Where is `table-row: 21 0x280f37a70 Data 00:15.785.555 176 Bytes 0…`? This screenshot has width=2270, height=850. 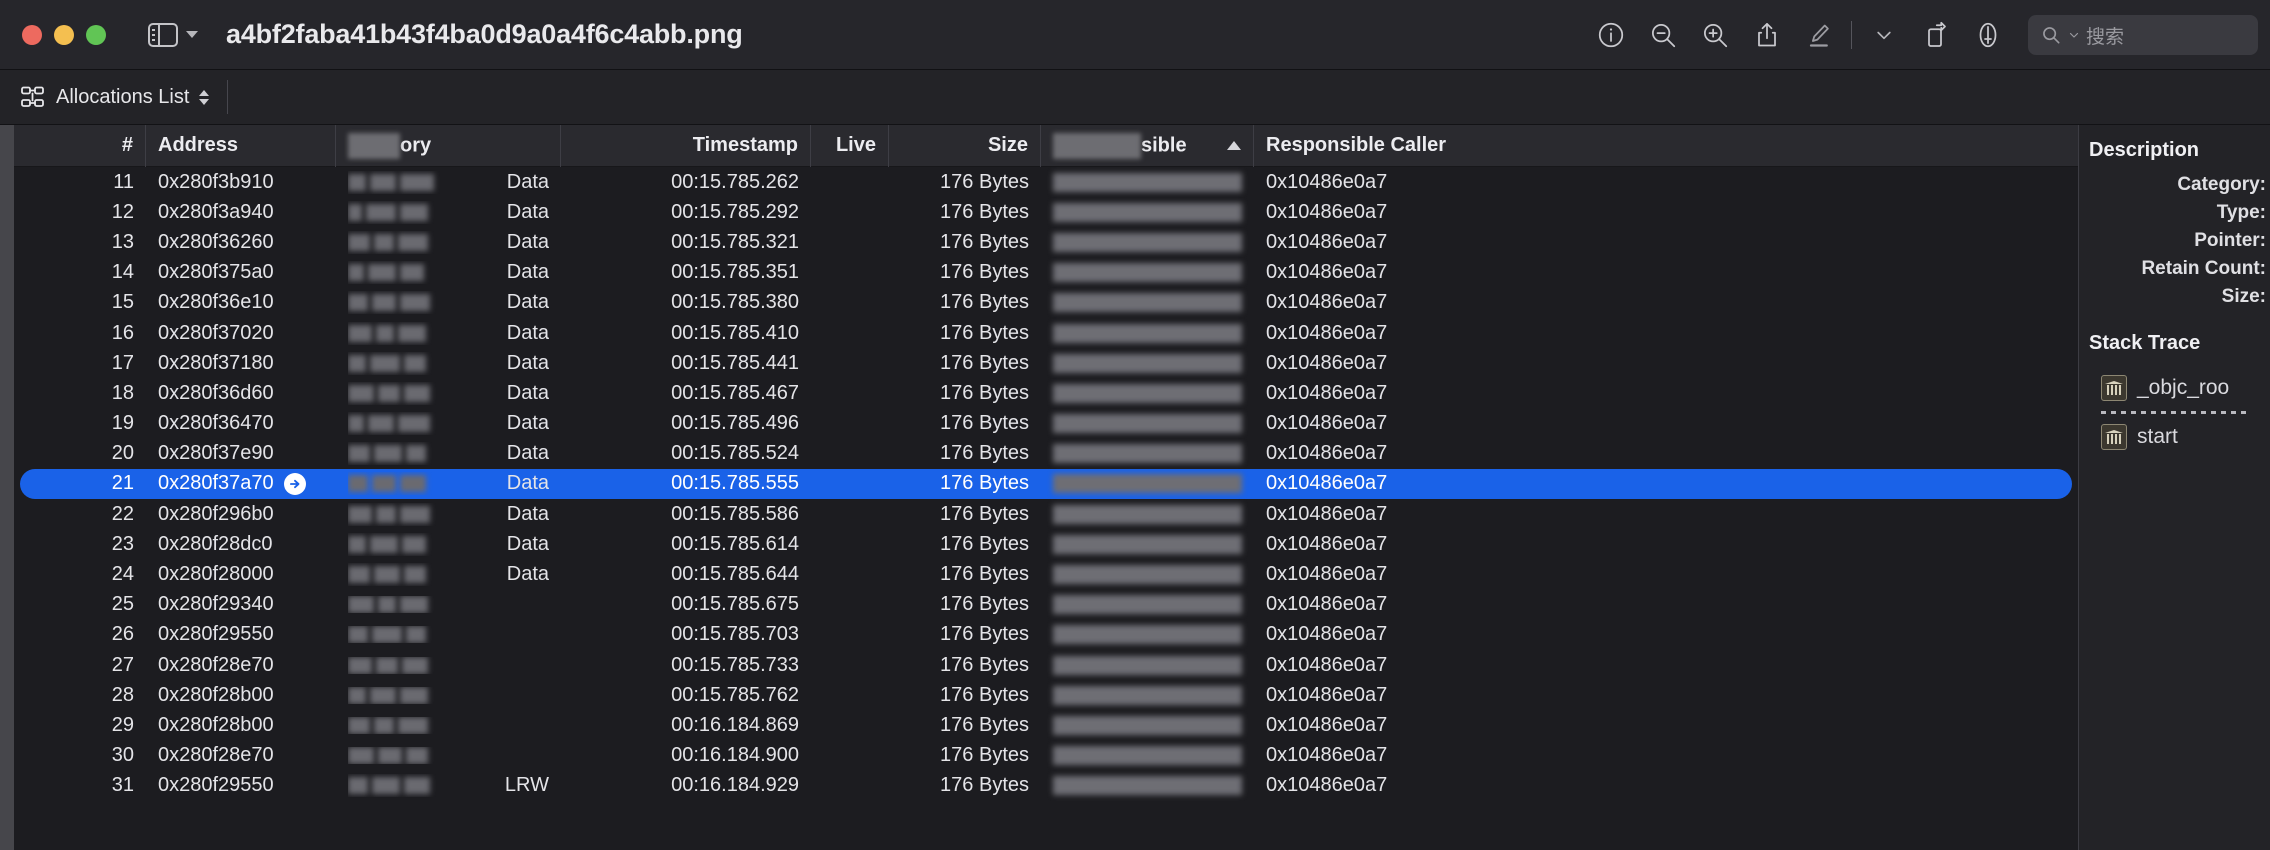
table-row: 21 0x280f37a70 Data 00:15.785.555 176 Bytes 0… is located at coordinates (1046, 484).